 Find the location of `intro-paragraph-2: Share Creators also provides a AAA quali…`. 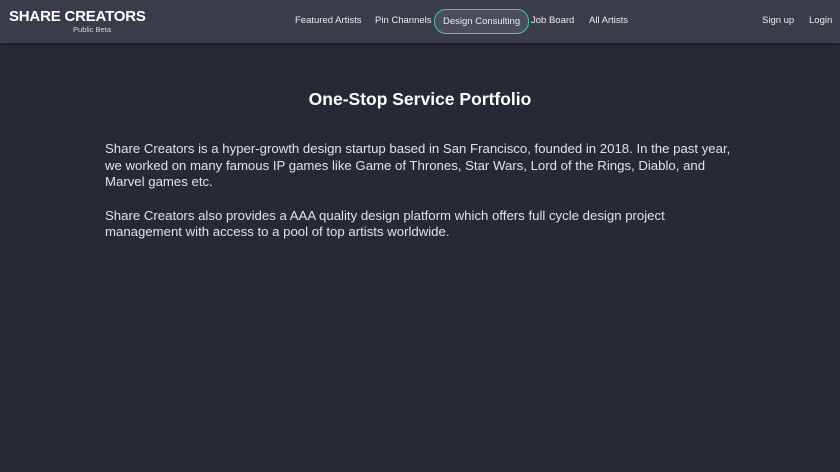

intro-paragraph-2: Share Creators also provides a AAA quali… is located at coordinates (385, 223).